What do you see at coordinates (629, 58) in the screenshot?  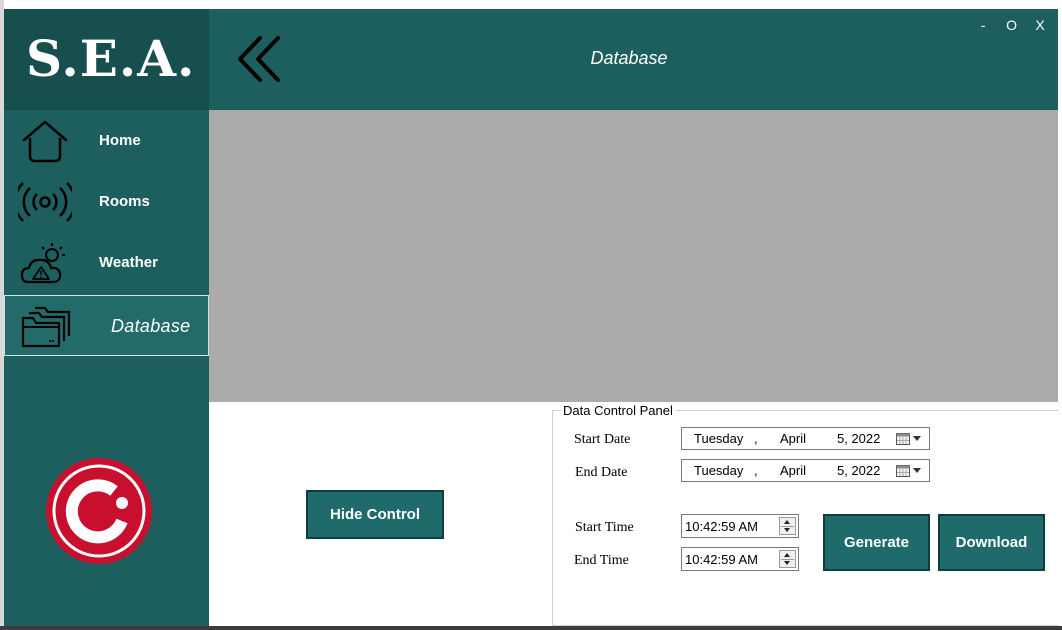 I see `page-title: Database` at bounding box center [629, 58].